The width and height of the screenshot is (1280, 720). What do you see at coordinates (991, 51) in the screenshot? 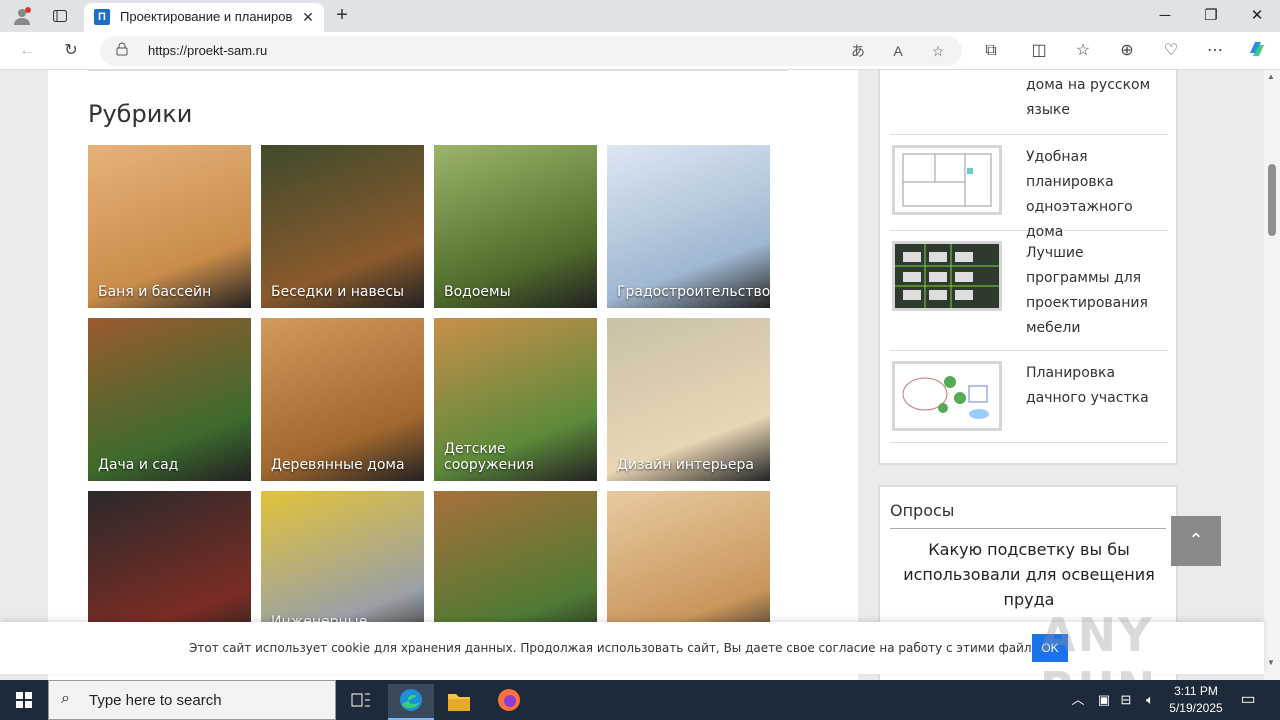
I see `extensions-icon: ⧉` at bounding box center [991, 51].